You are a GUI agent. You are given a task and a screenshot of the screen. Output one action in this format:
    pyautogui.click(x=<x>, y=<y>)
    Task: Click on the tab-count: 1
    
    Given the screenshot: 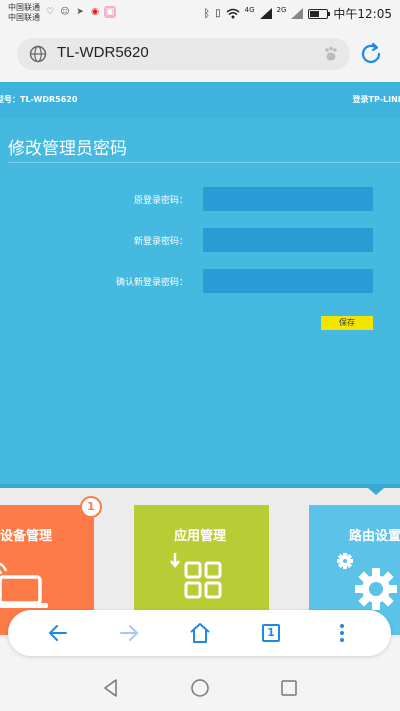 What is the action you would take?
    pyautogui.click(x=271, y=633)
    